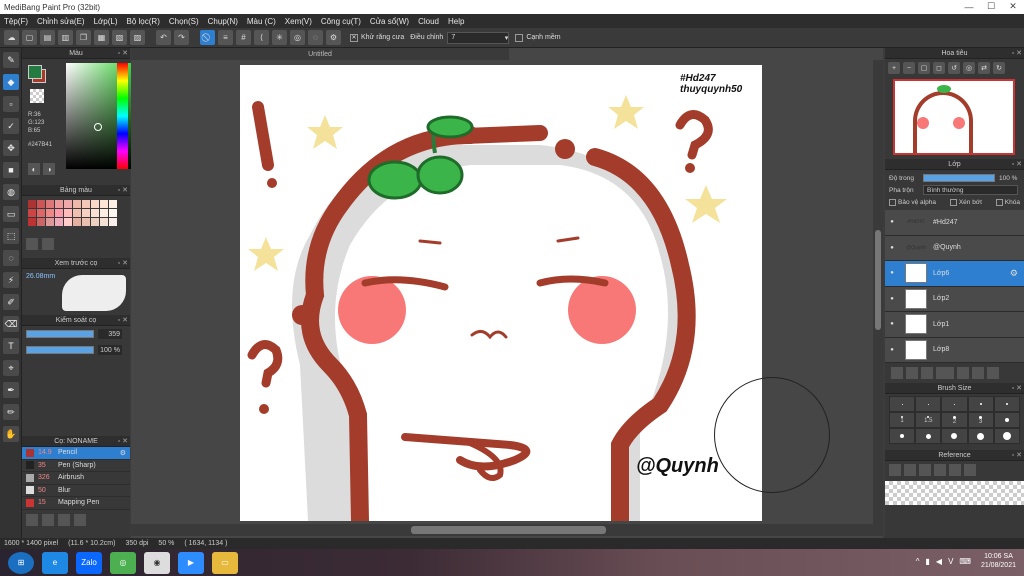 The width and height of the screenshot is (1024, 576). I want to click on zoom-in-icon: +, so click(894, 68).